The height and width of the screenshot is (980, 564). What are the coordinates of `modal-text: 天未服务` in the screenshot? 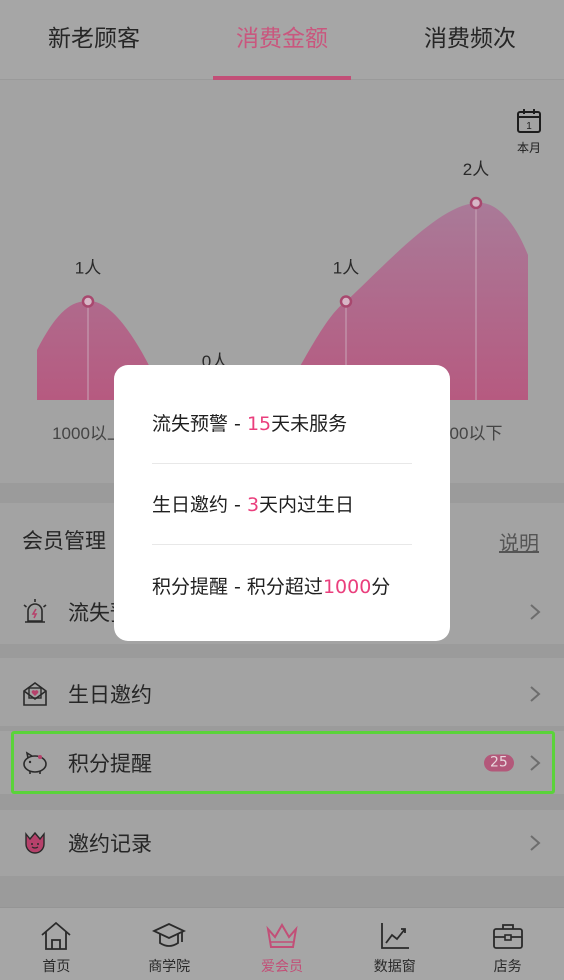 It's located at (309, 424).